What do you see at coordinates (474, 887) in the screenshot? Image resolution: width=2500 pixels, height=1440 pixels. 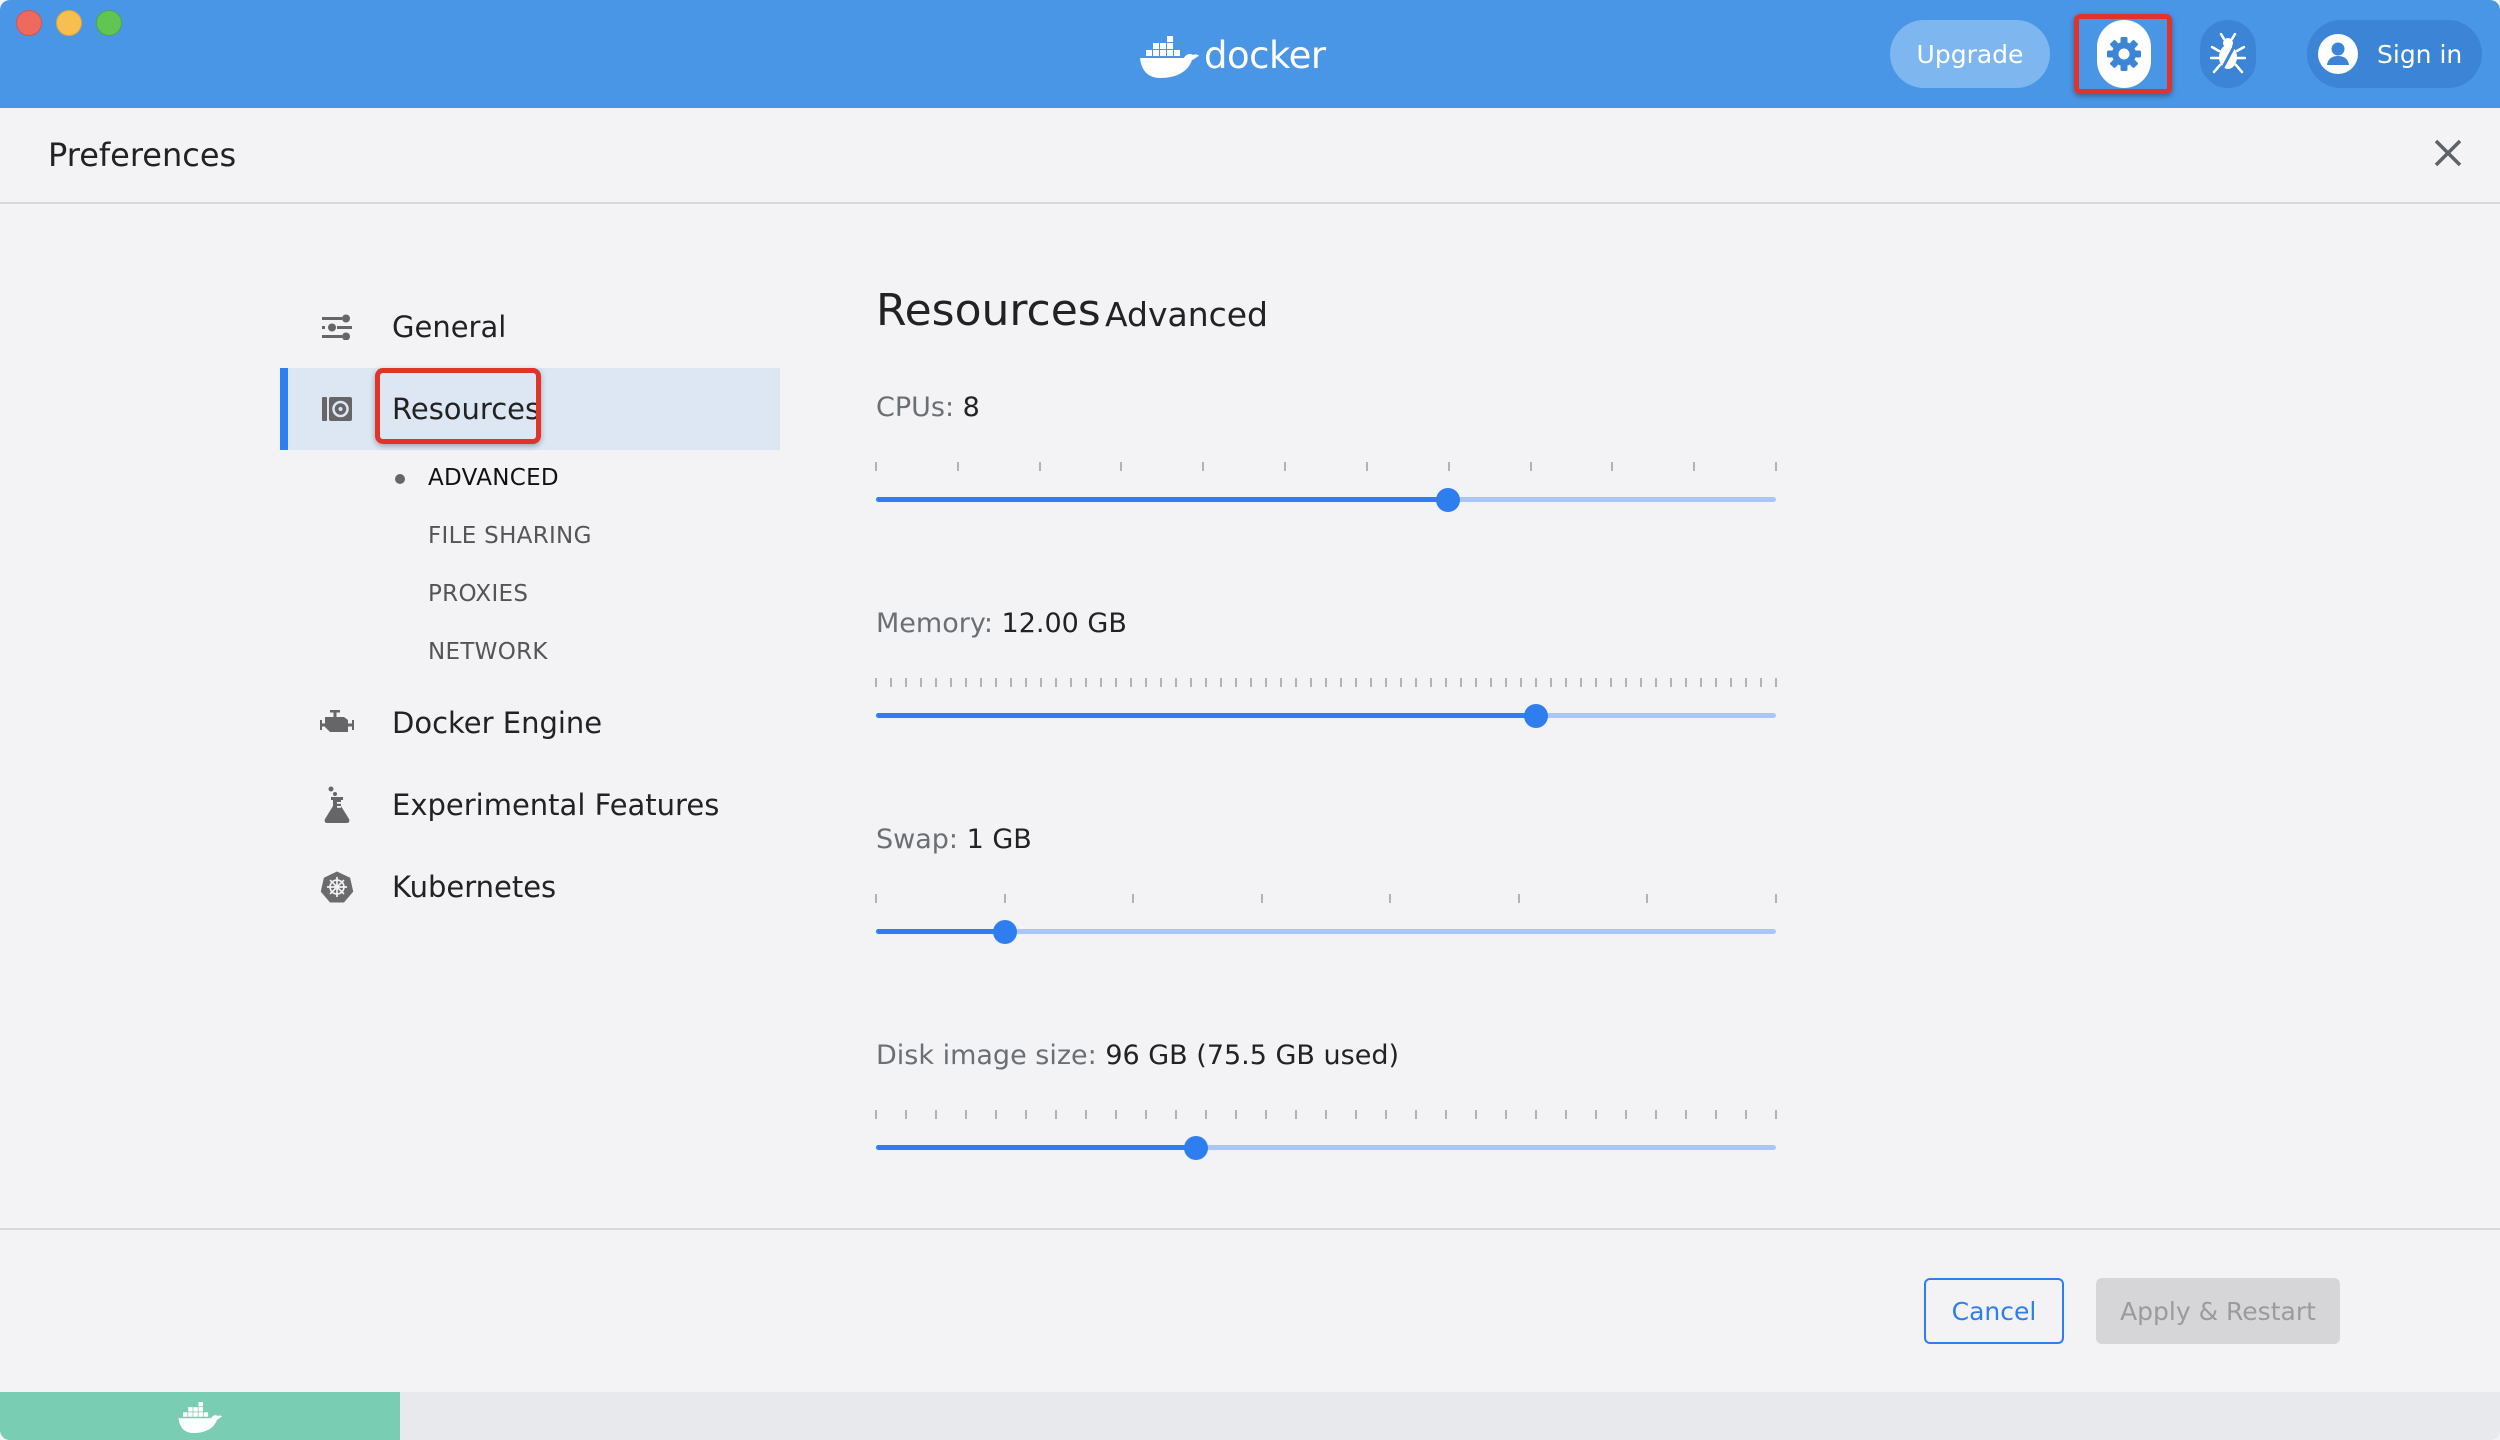 I see `sidebar-item-label: Kubernetes` at bounding box center [474, 887].